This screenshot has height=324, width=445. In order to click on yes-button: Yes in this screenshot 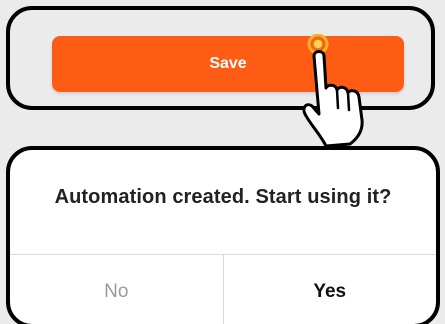, I will do `click(330, 289)`.